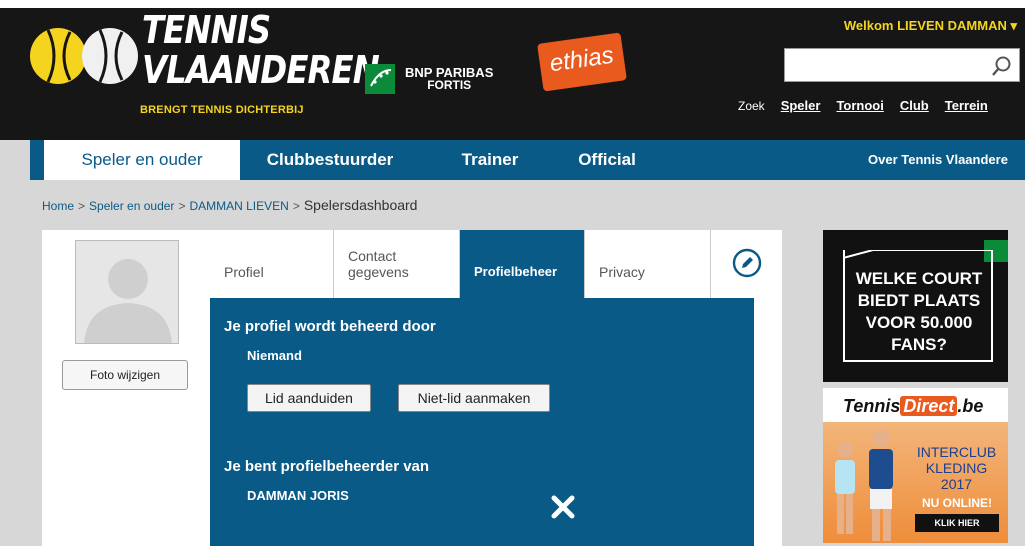 The width and height of the screenshot is (1025, 546). Describe the element at coordinates (883, 65) in the screenshot. I see `search-input` at that location.